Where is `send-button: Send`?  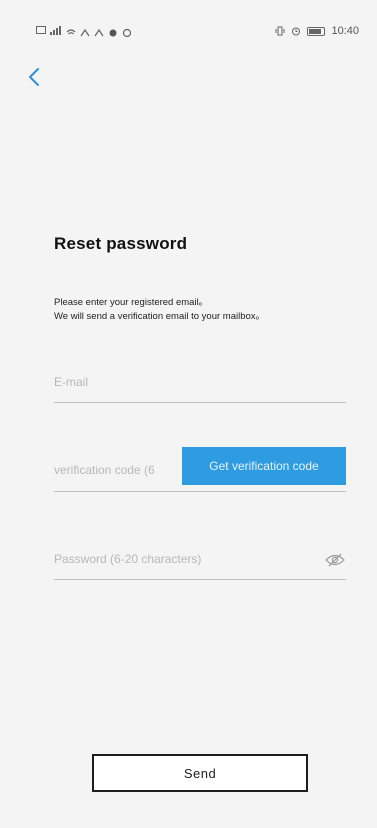
send-button: Send is located at coordinates (200, 773).